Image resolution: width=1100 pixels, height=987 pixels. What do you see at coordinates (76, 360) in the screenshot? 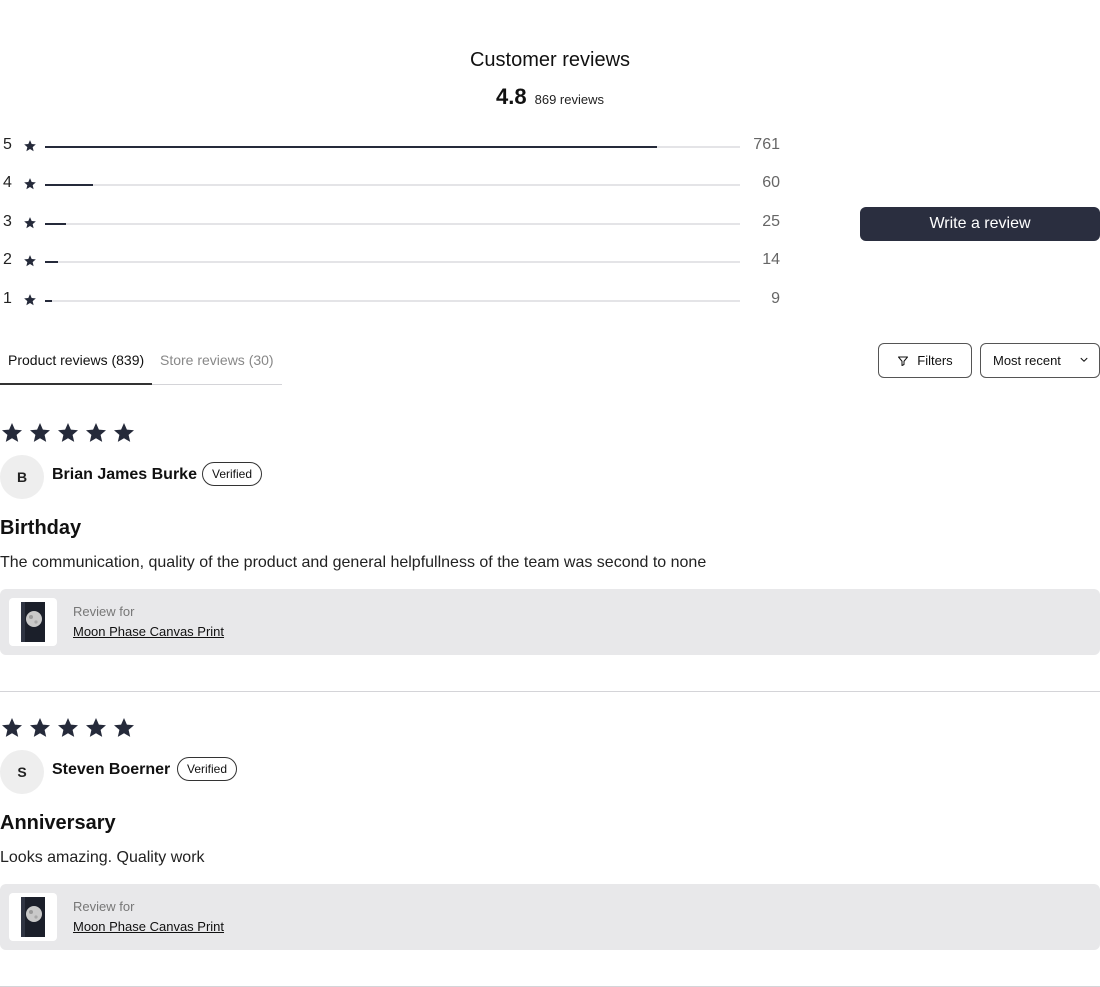
I see `tab-product-reviews: Product reviews (839)` at bounding box center [76, 360].